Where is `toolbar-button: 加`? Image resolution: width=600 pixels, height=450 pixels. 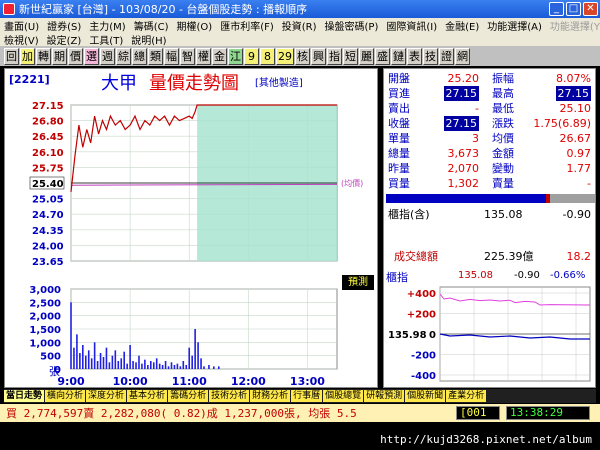
toolbar-button: 加 is located at coordinates (27, 56).